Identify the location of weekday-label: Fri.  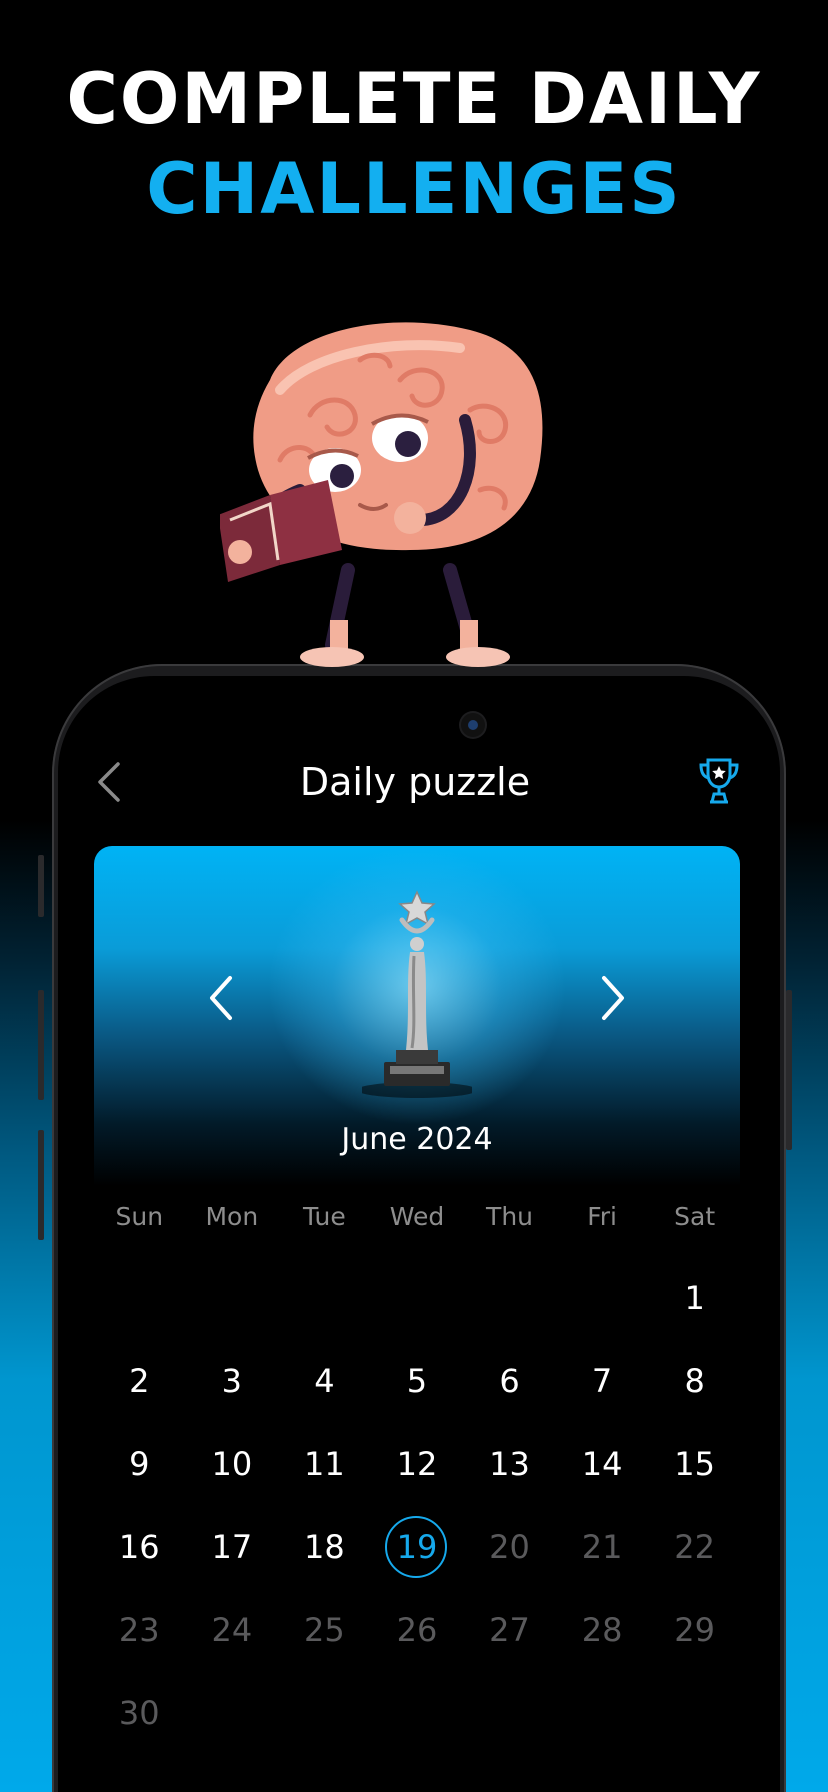
(602, 1216).